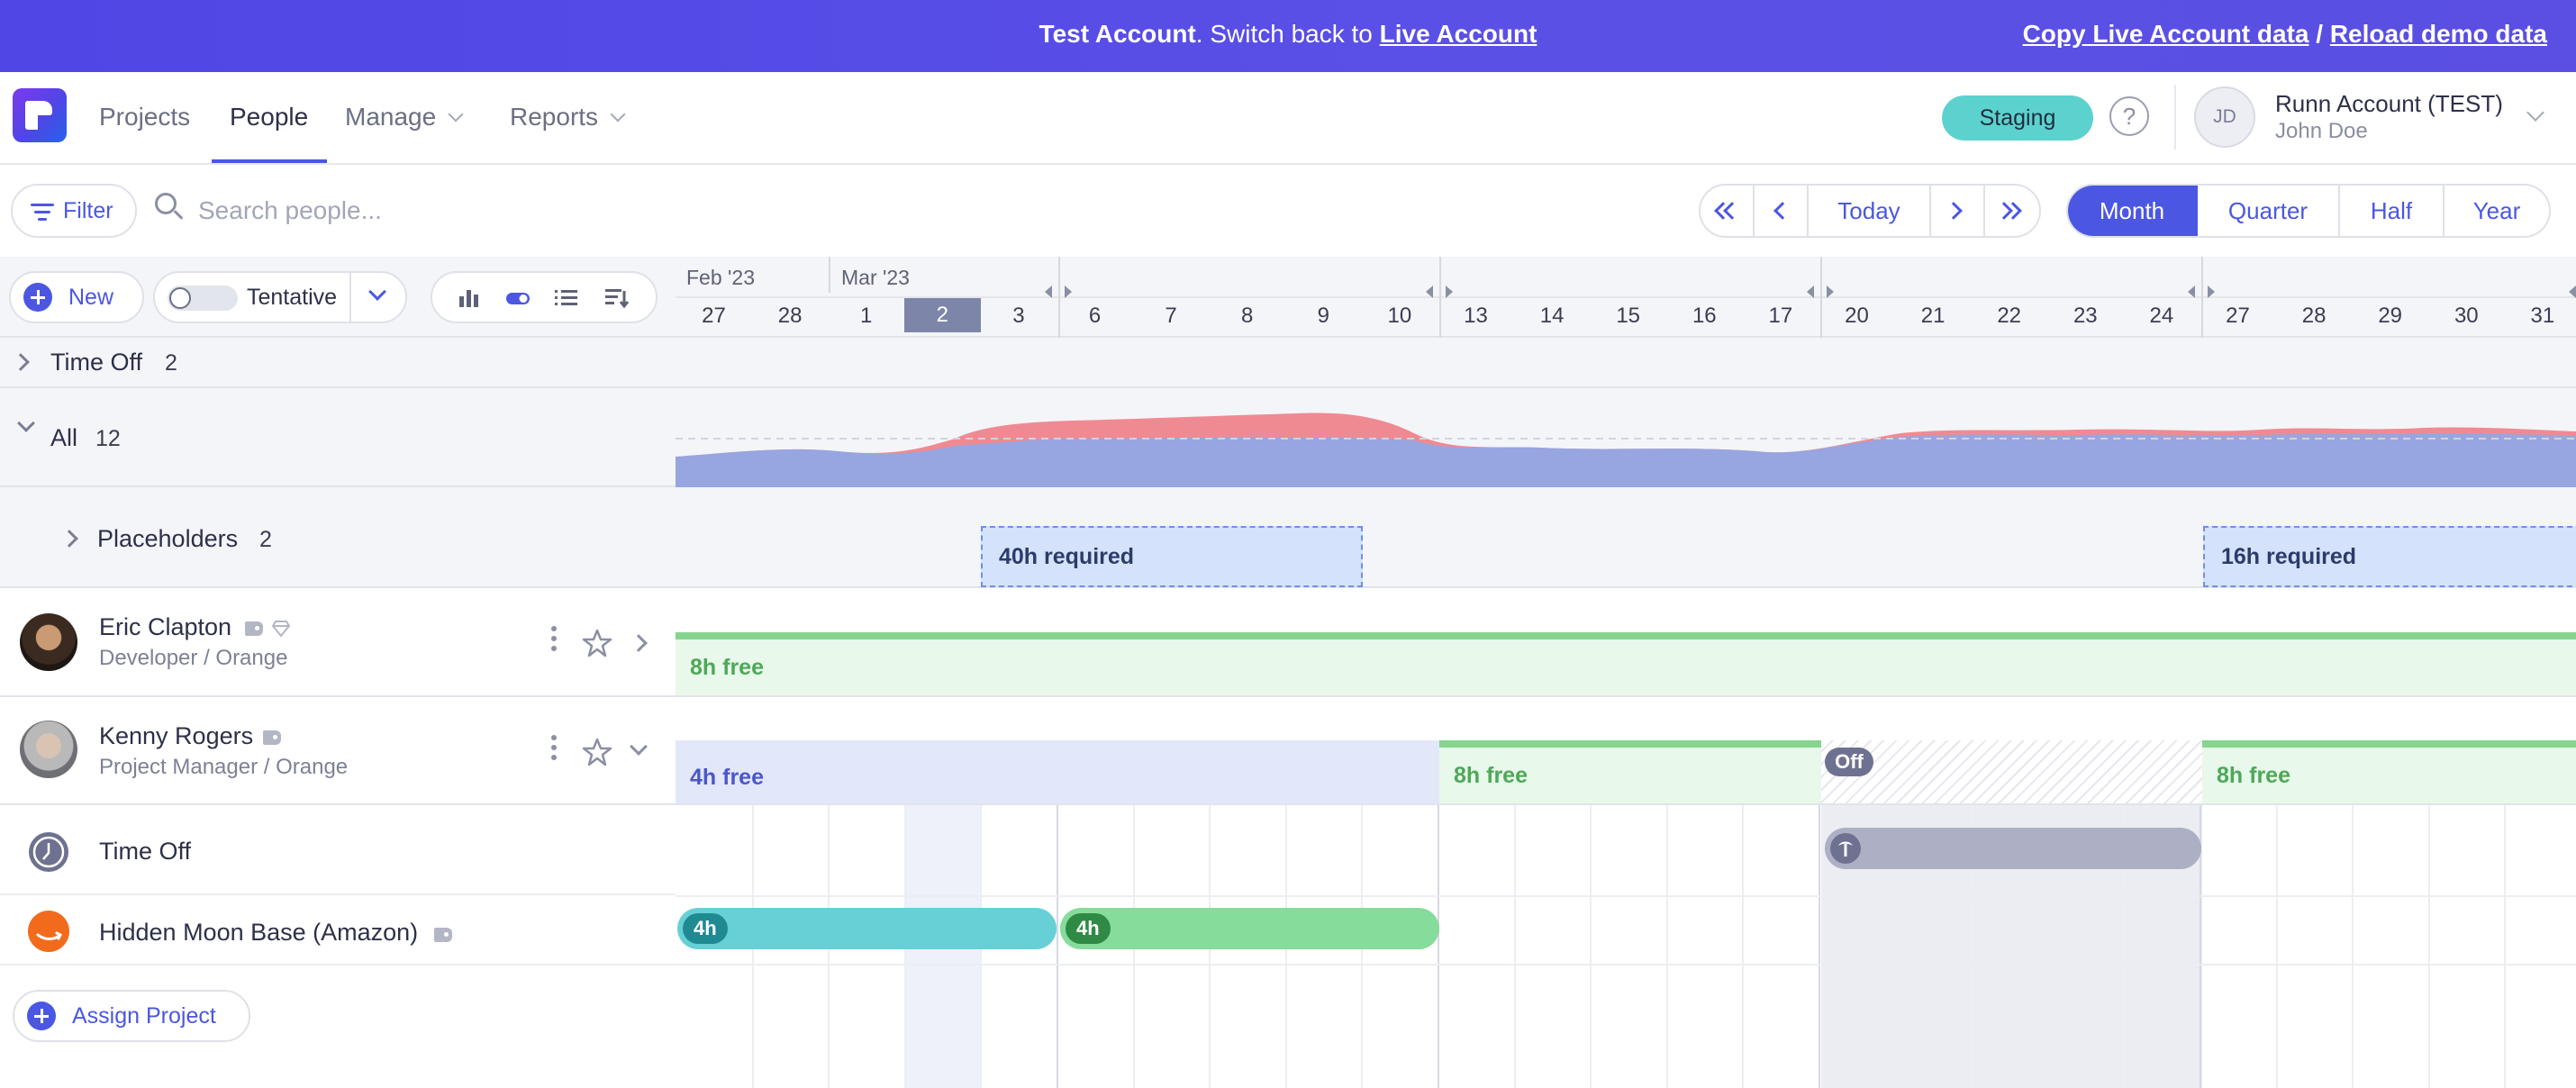 The image size is (2576, 1088). What do you see at coordinates (404, 117) in the screenshot?
I see `nav-manage: Manage` at bounding box center [404, 117].